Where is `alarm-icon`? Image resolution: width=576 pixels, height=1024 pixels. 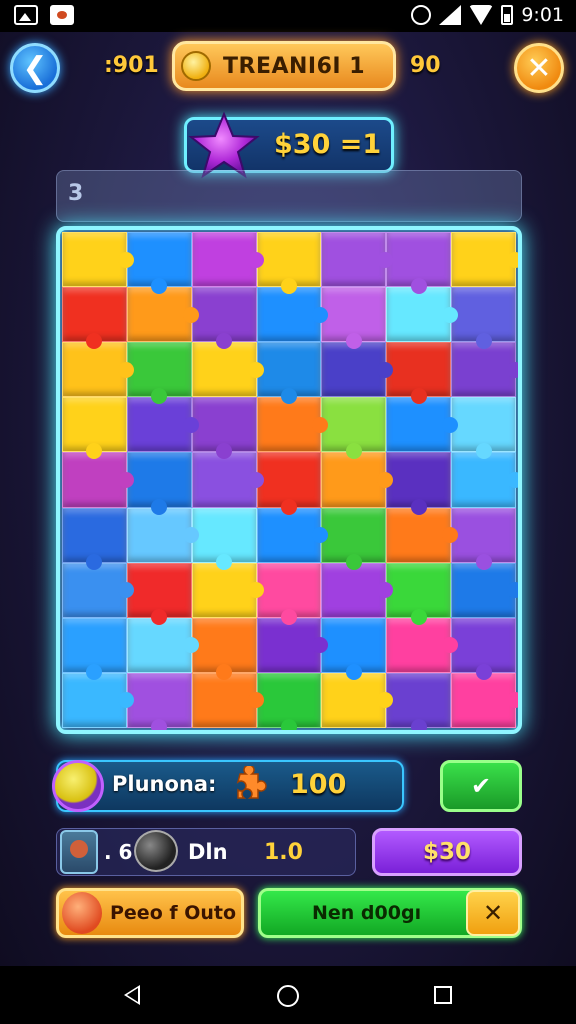
alarm-icon is located at coordinates (421, 15).